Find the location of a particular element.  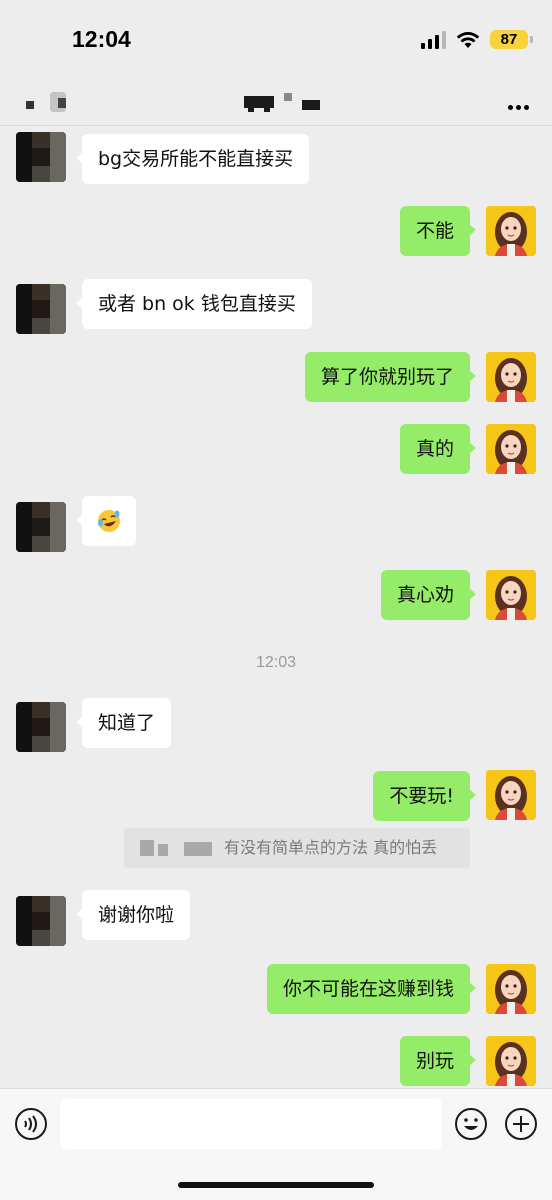

back-button is located at coordinates (47, 103).